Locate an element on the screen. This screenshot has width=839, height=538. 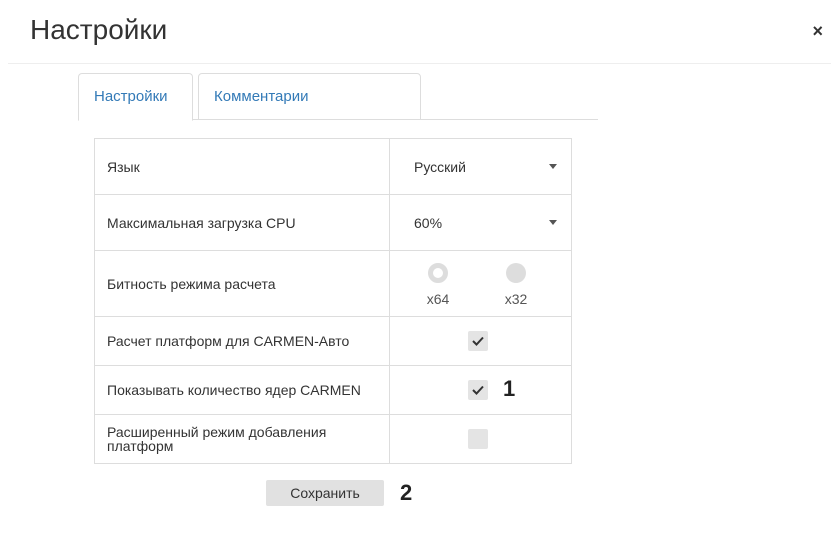
radio-unselected-icon is located at coordinates (516, 273).